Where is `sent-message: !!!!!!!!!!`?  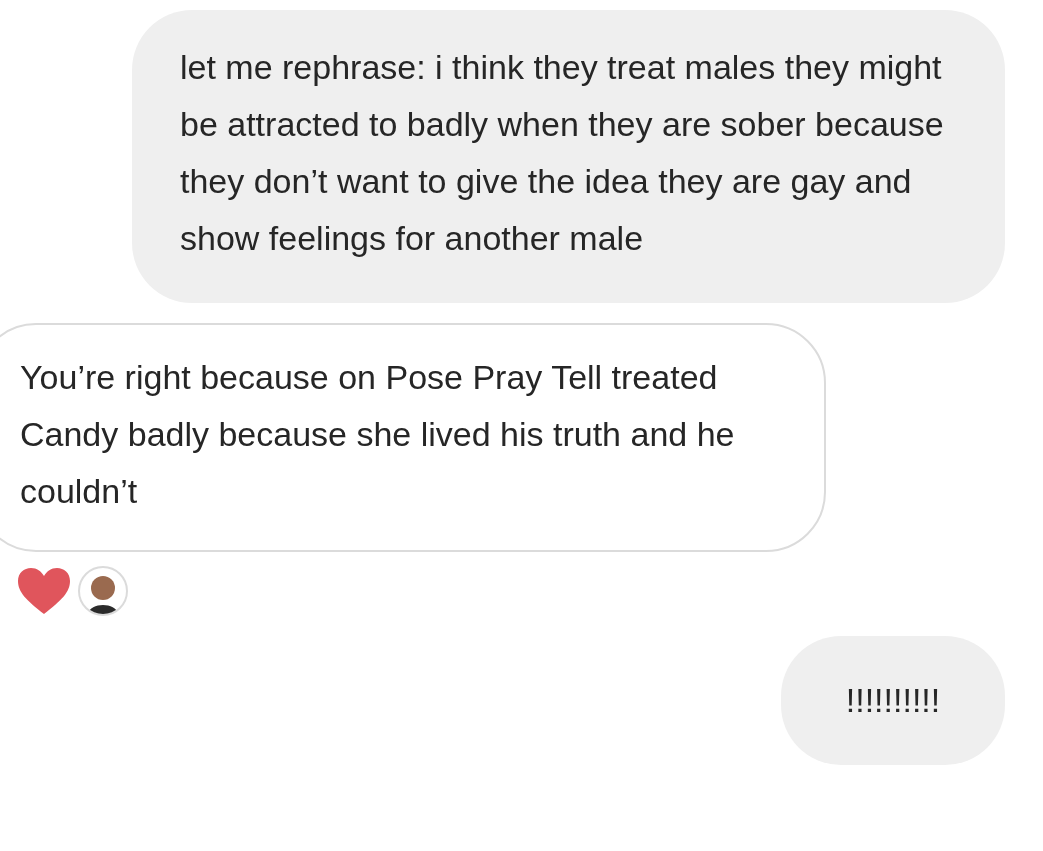 sent-message: !!!!!!!!!! is located at coordinates (893, 700).